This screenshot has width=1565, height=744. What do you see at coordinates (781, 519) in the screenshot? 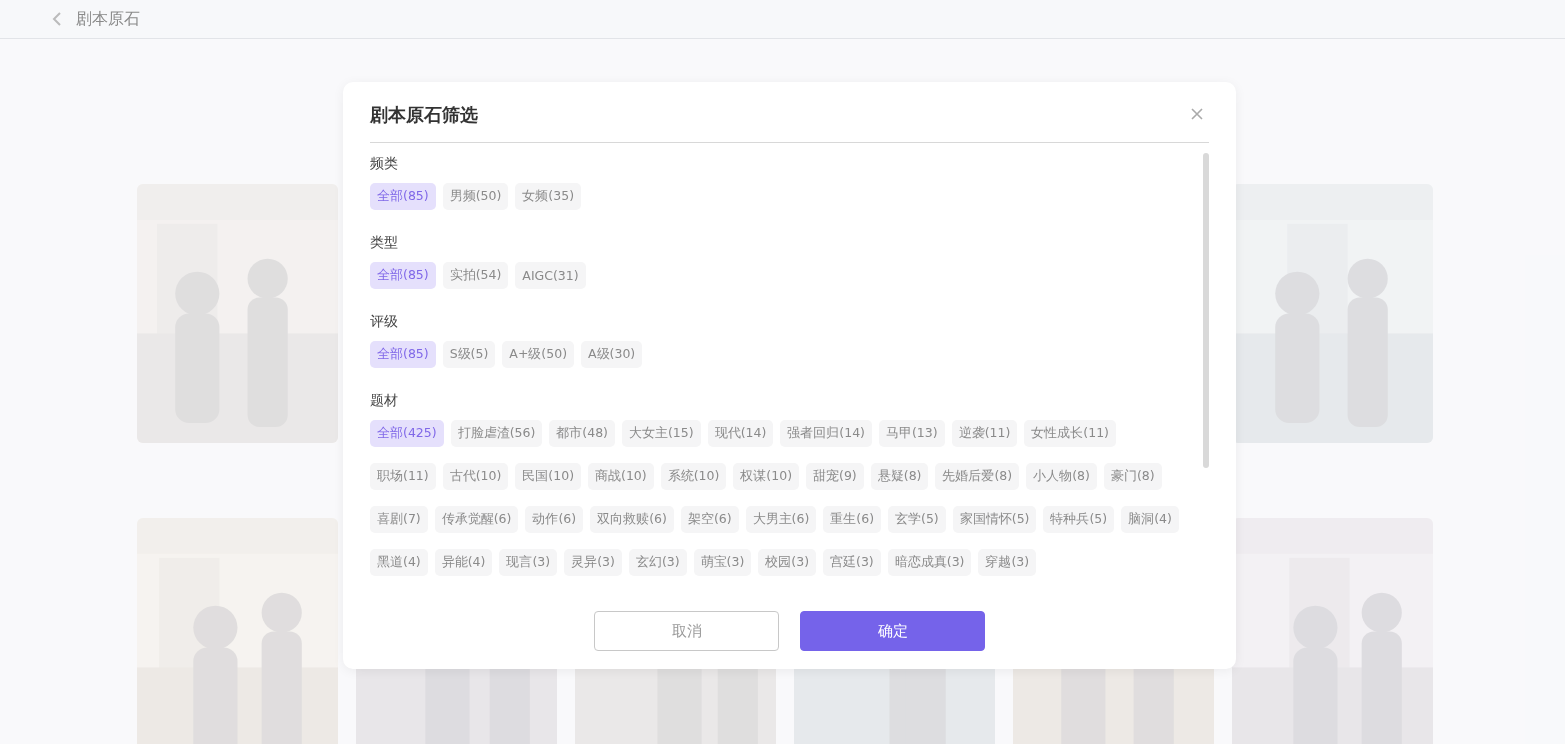
I see `filter-tag: 大男主(6)` at bounding box center [781, 519].